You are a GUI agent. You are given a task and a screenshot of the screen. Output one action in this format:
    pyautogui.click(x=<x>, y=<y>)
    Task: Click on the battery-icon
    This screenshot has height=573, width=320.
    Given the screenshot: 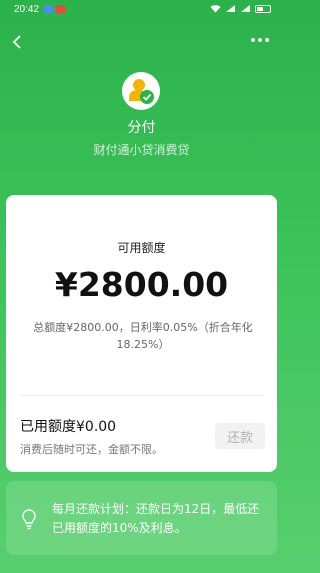 What is the action you would take?
    pyautogui.click(x=263, y=8)
    